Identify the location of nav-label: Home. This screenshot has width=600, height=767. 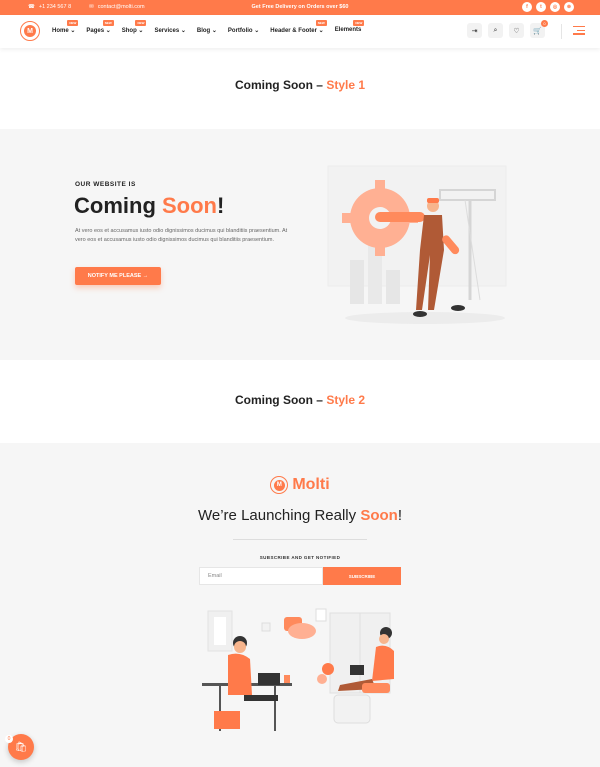
(60, 31).